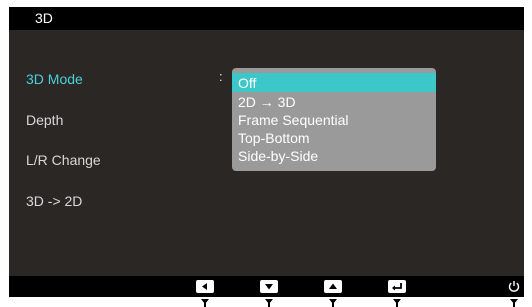 This screenshot has width=532, height=307. I want to click on option-frame-sequential: Frame Sequential, so click(334, 120).